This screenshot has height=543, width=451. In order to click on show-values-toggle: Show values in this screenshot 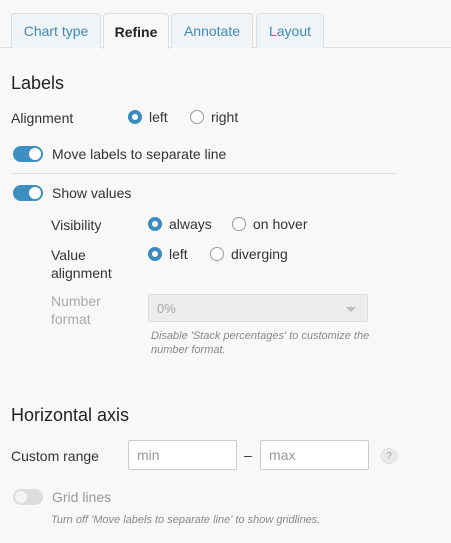, I will do `click(72, 193)`.